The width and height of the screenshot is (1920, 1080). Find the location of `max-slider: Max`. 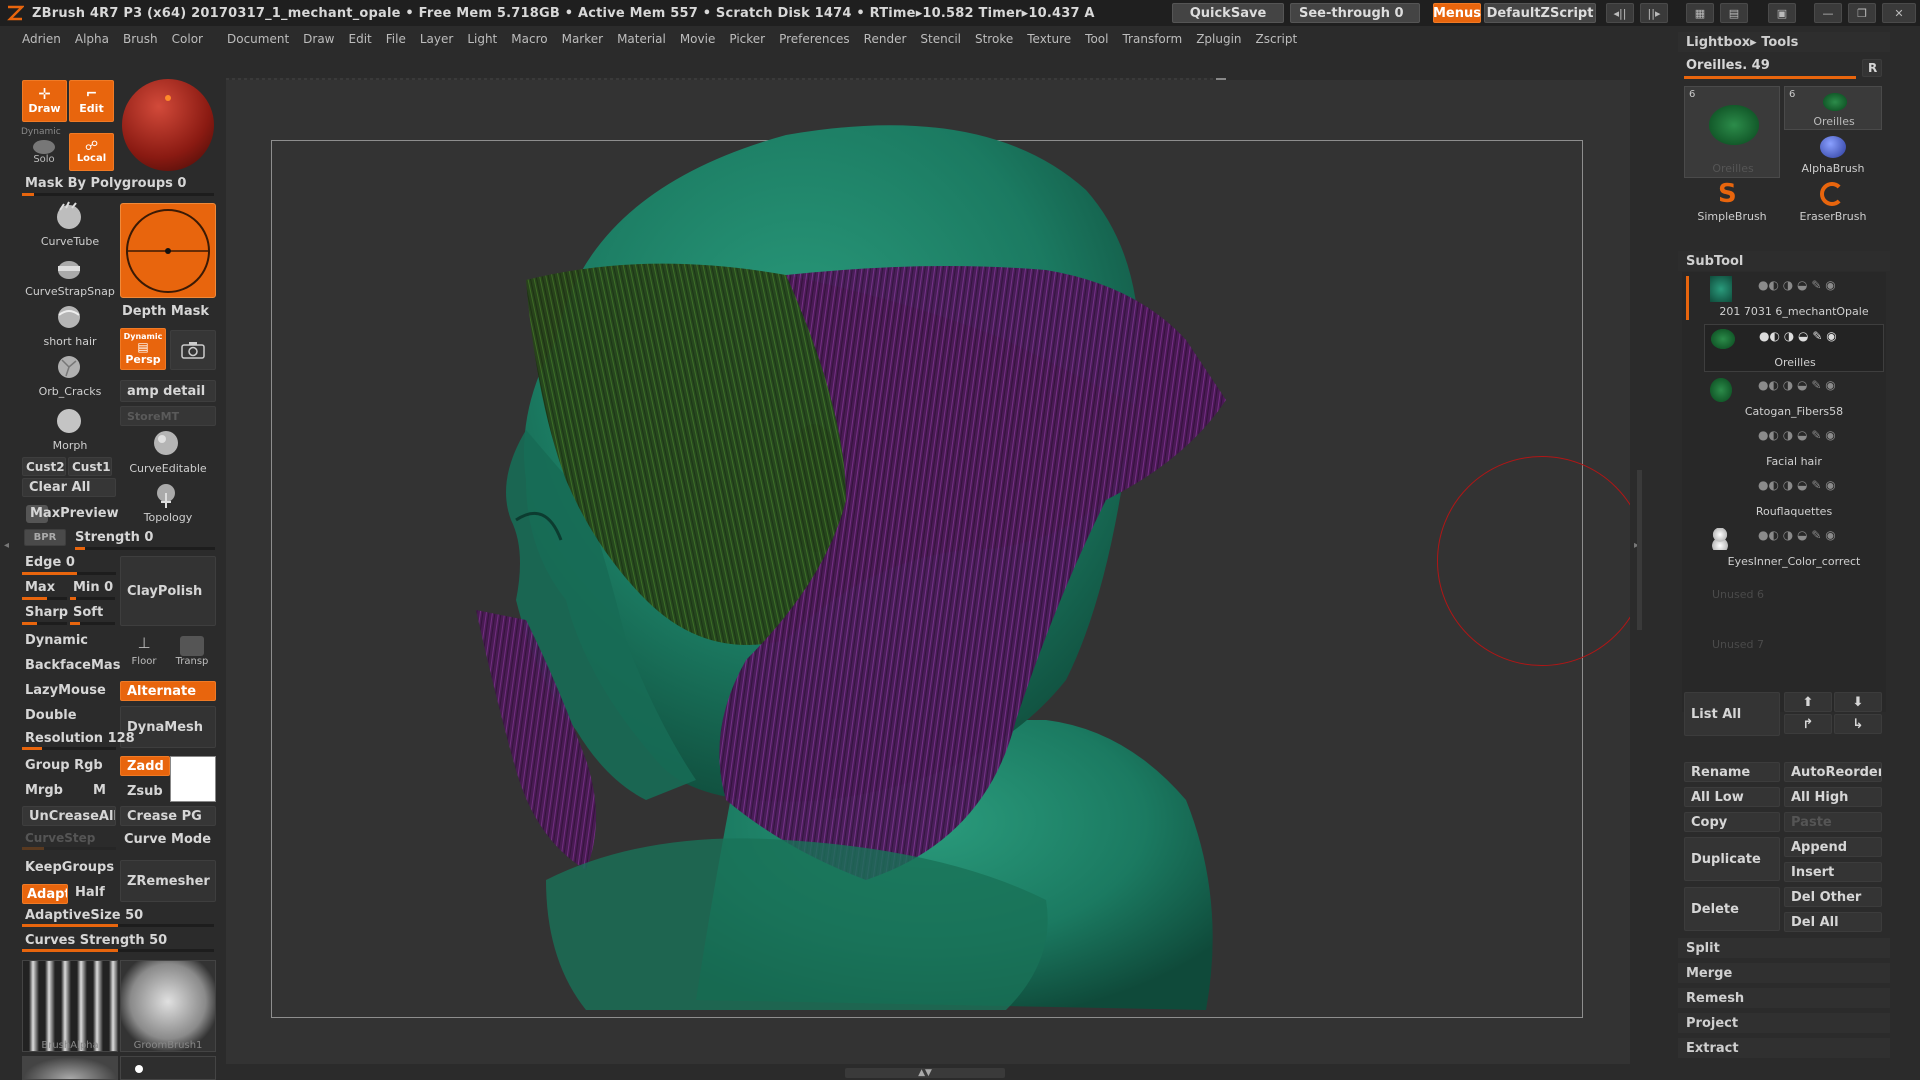

max-slider: Max is located at coordinates (40, 587).